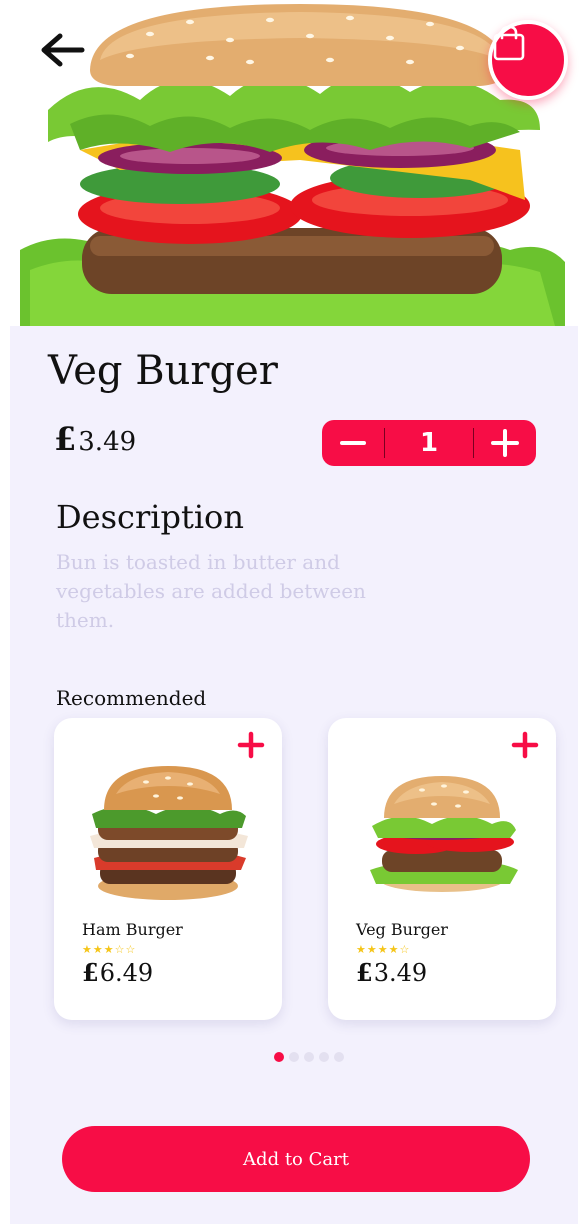 Image resolution: width=585 pixels, height=1224 pixels. I want to click on ham-burger-rating: ★ ★ ★ ☆ ☆, so click(108, 949).